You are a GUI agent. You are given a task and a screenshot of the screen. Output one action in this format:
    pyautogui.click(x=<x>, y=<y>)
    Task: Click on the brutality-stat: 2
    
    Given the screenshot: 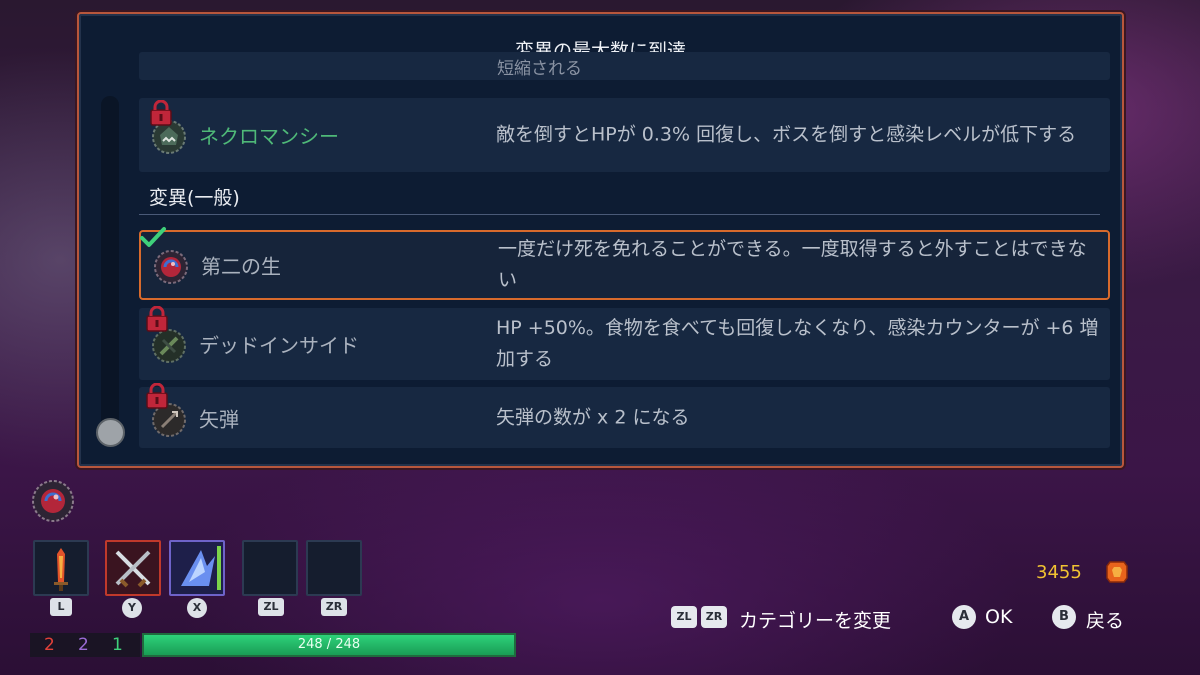 What is the action you would take?
    pyautogui.click(x=49, y=645)
    